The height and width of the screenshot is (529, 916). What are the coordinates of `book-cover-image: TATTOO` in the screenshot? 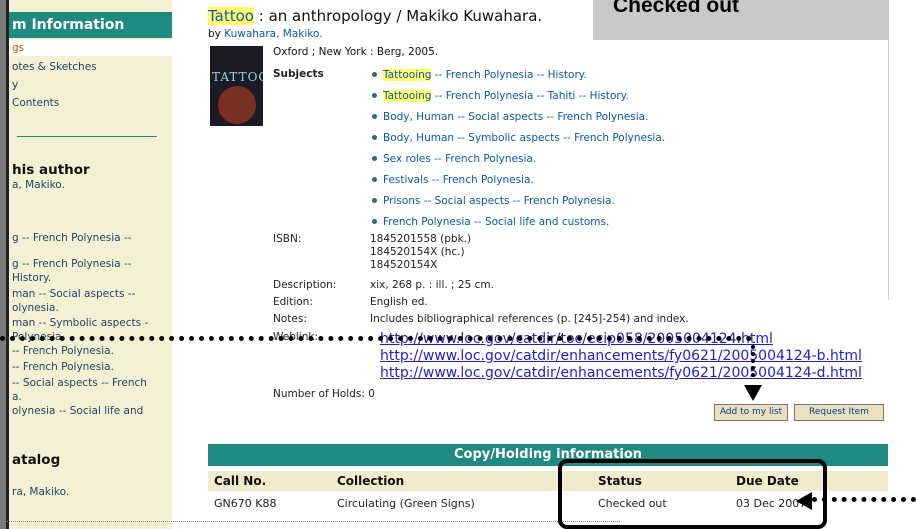 It's located at (236, 86).